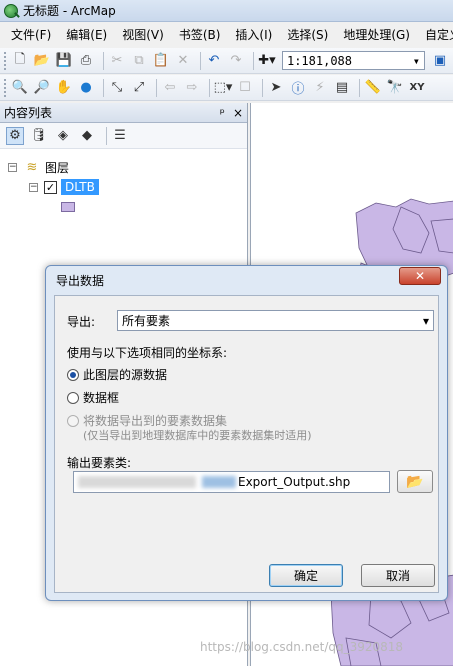 Image resolution: width=453 pixels, height=666 pixels. Describe the element at coordinates (147, 353) in the screenshot. I see `coord-system-label: 使用与以下选项相同的坐标系:` at that location.